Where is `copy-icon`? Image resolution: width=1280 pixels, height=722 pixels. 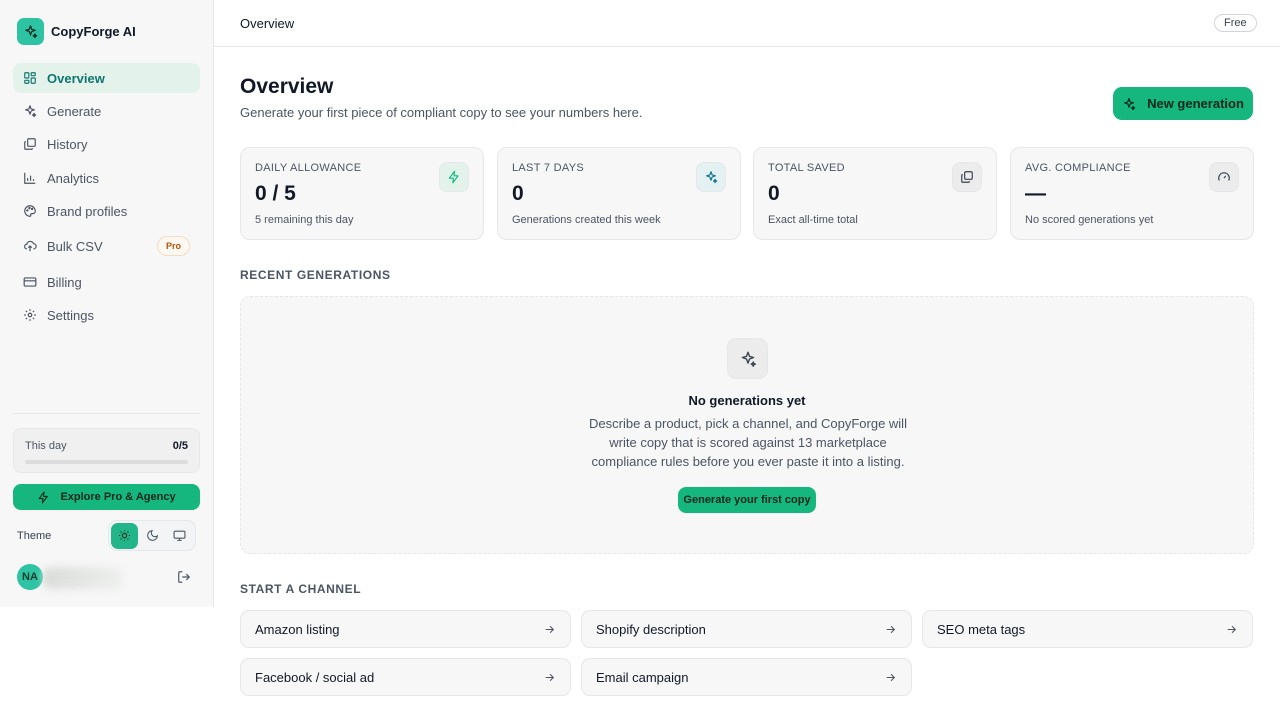 copy-icon is located at coordinates (967, 177).